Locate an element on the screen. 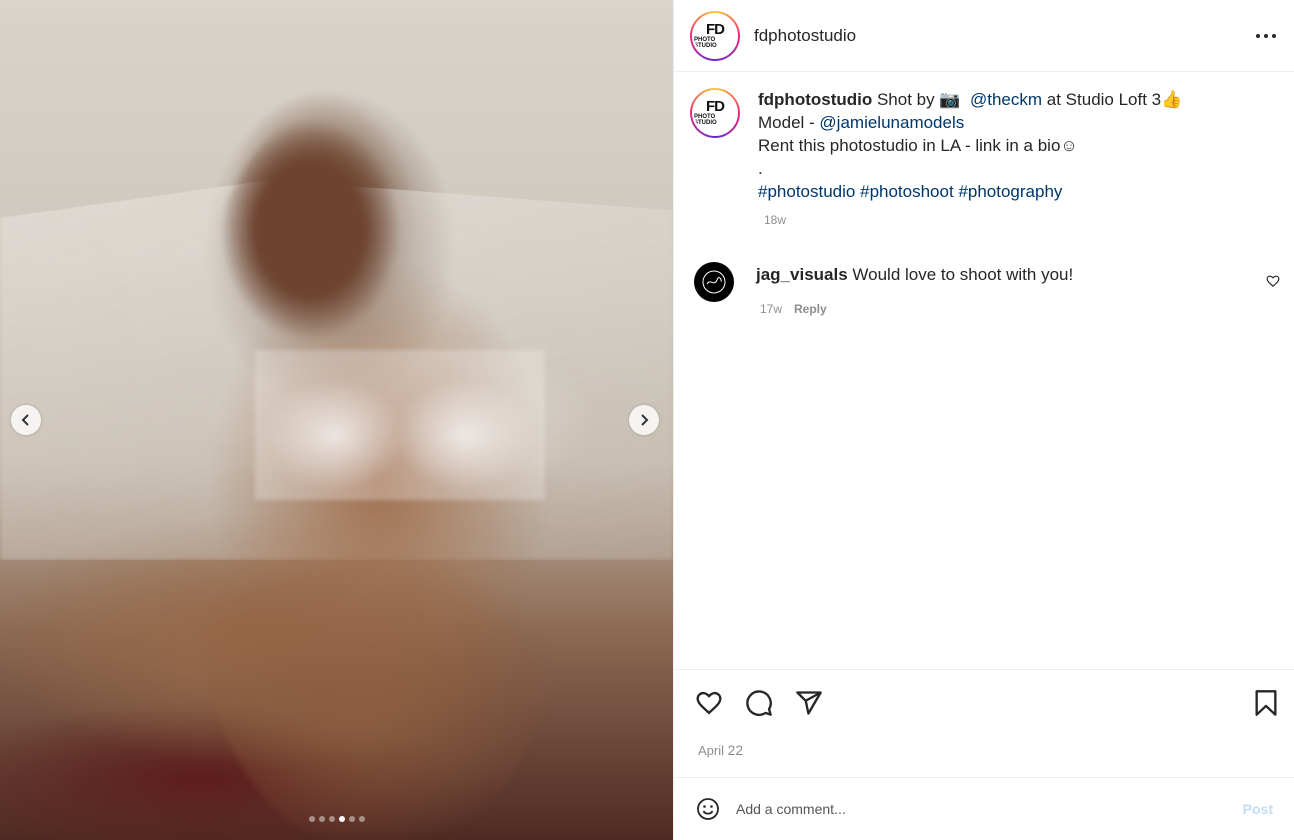 This screenshot has width=1294, height=840. like-button is located at coordinates (709, 703).